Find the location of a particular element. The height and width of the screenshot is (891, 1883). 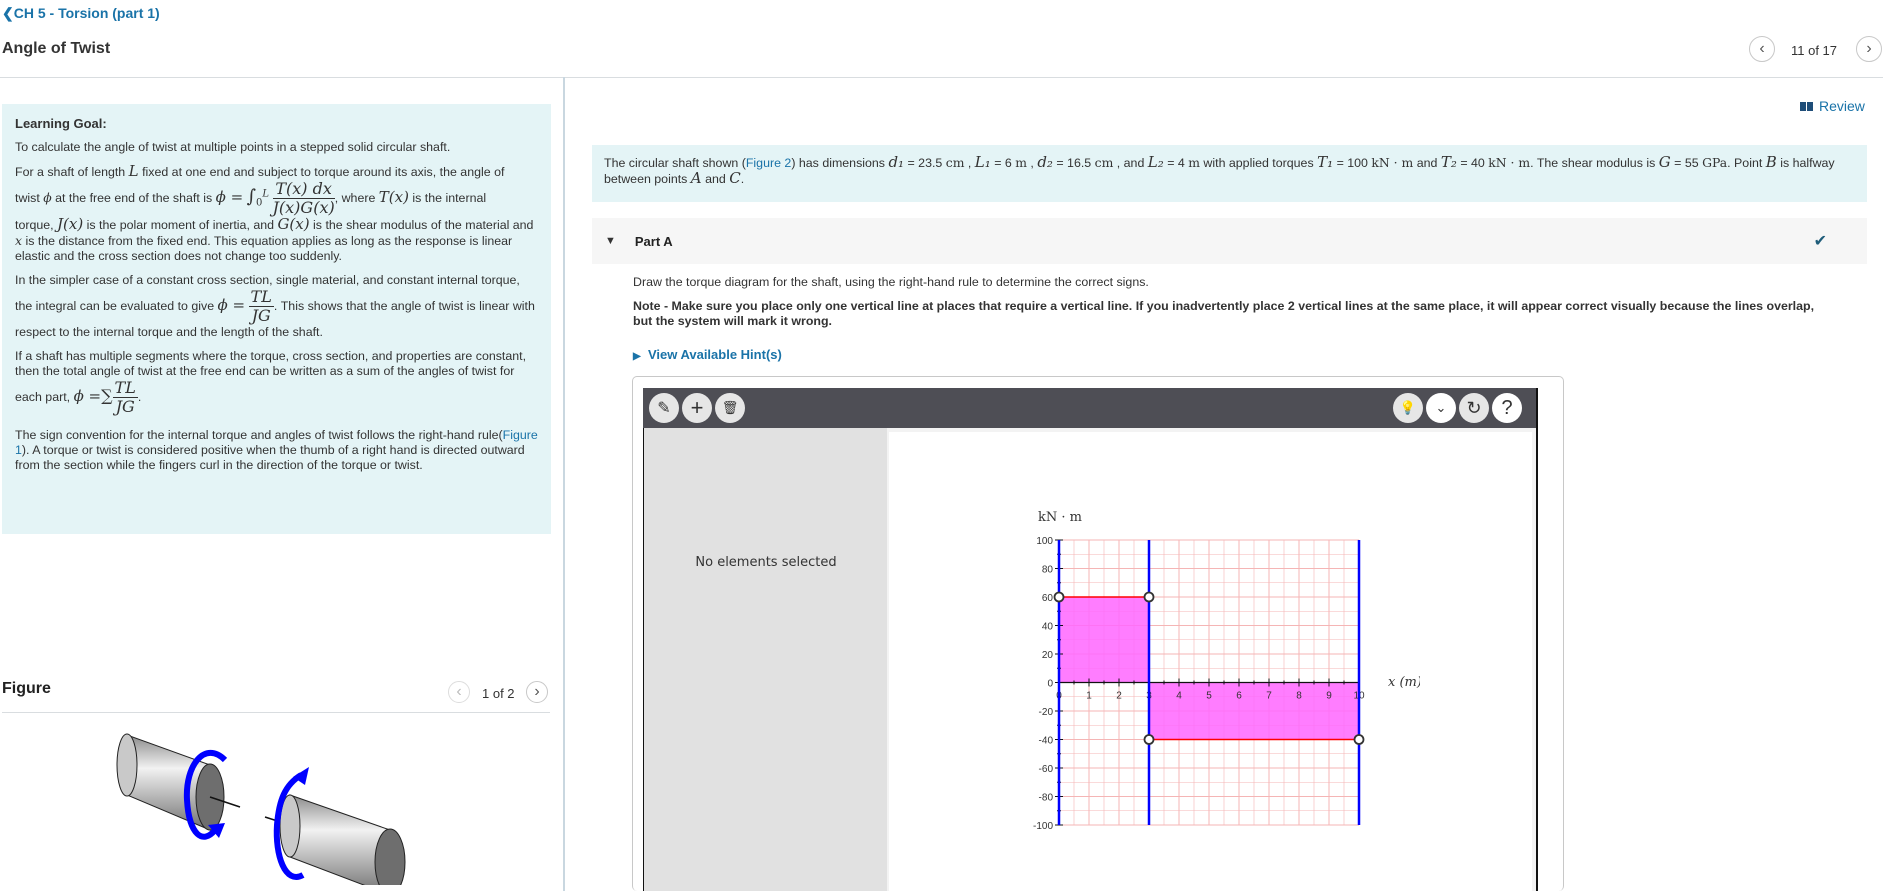

breadcrumb-link: ❮CH 5 - Torsion (part 1) is located at coordinates (81, 13).